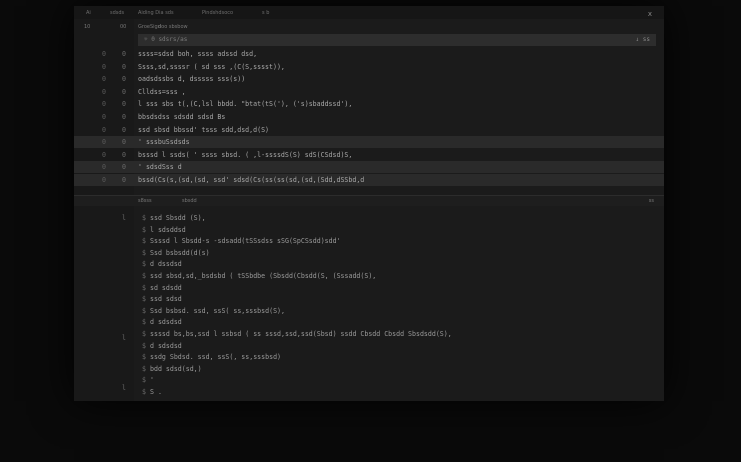 The width and height of the screenshot is (741, 462). Describe the element at coordinates (166, 264) in the screenshot. I see `terminal-text: d dssdsd` at that location.